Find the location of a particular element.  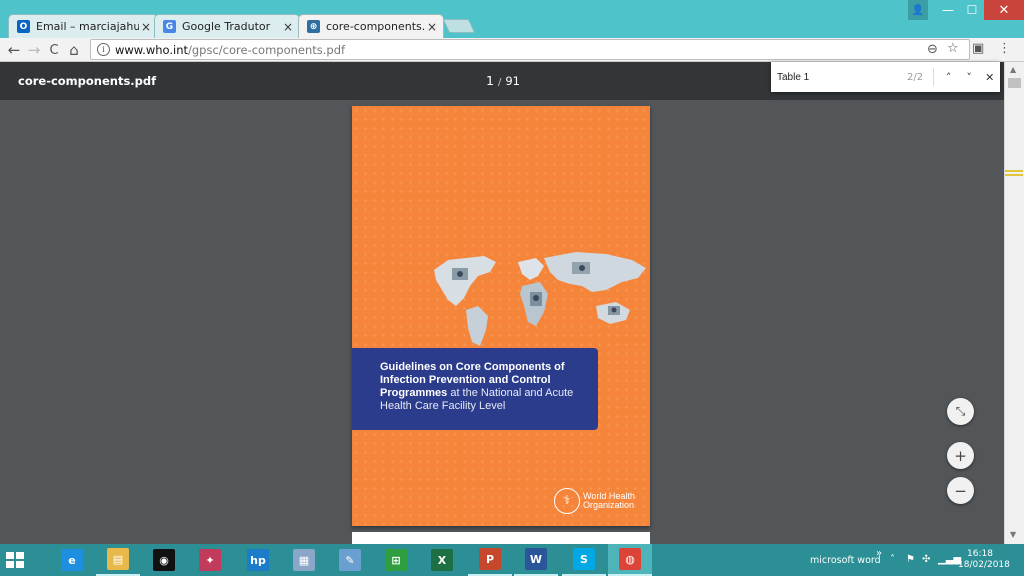

taskbar-hp-button: hp is located at coordinates (258, 560).